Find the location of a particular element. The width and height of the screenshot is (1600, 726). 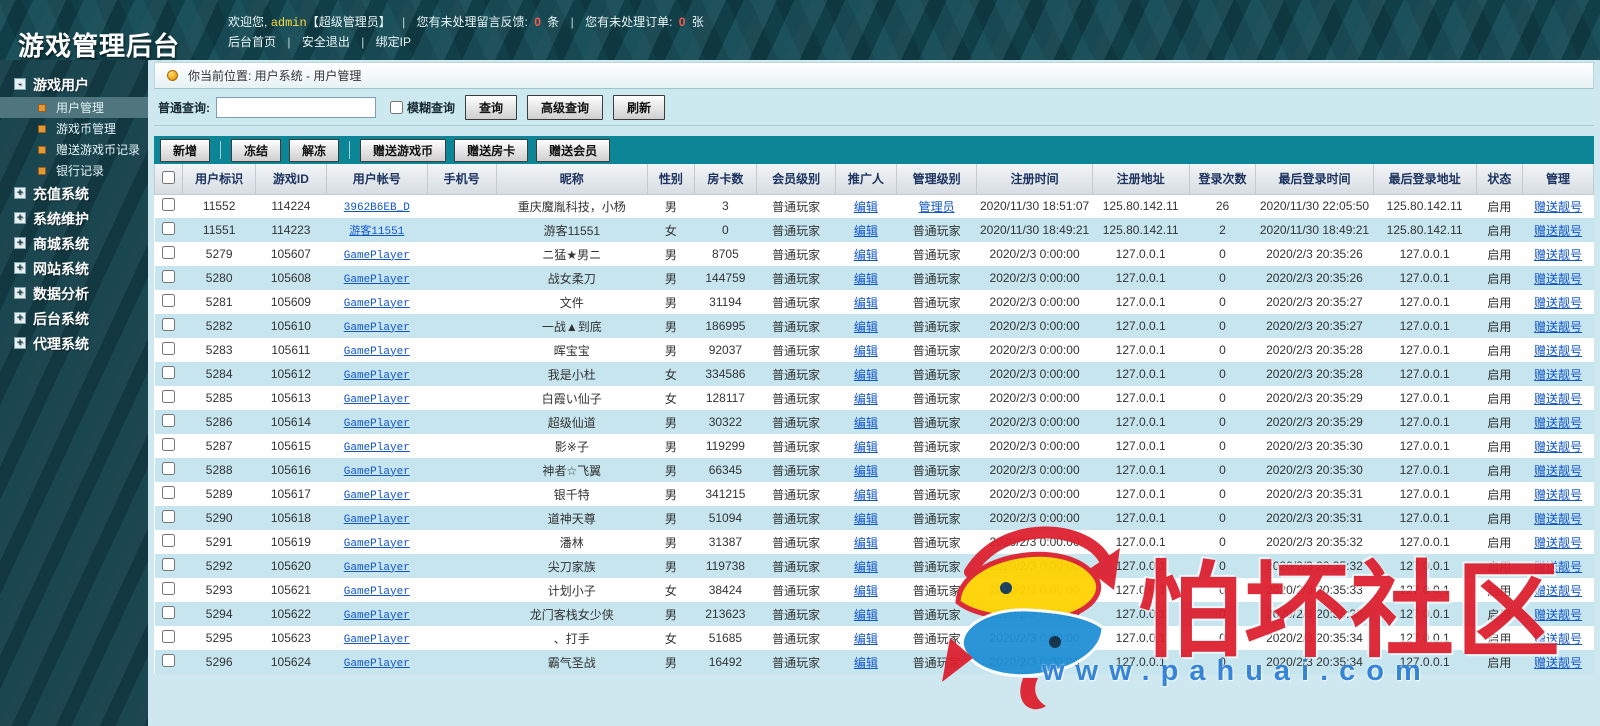

account-link: 3962B6EB_D is located at coordinates (377, 208).